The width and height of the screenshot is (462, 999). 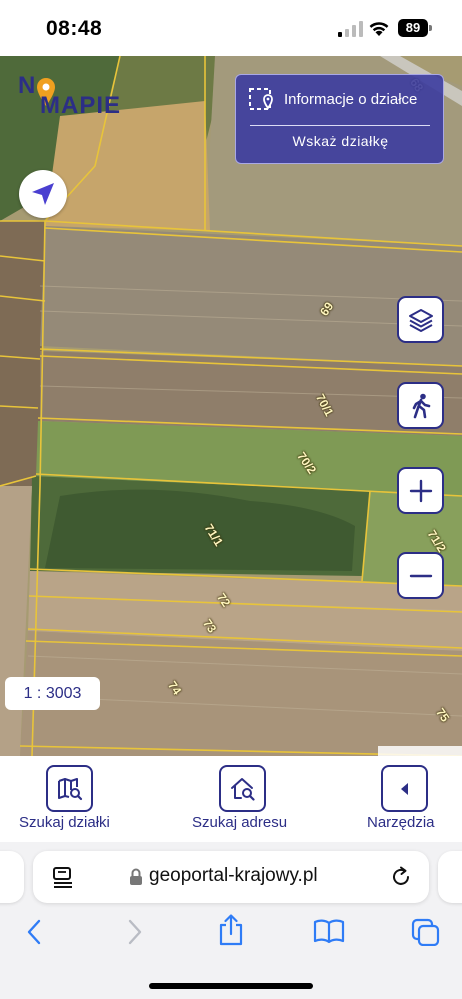 I want to click on logo-text-bottom: MAPIE, so click(x=81, y=105).